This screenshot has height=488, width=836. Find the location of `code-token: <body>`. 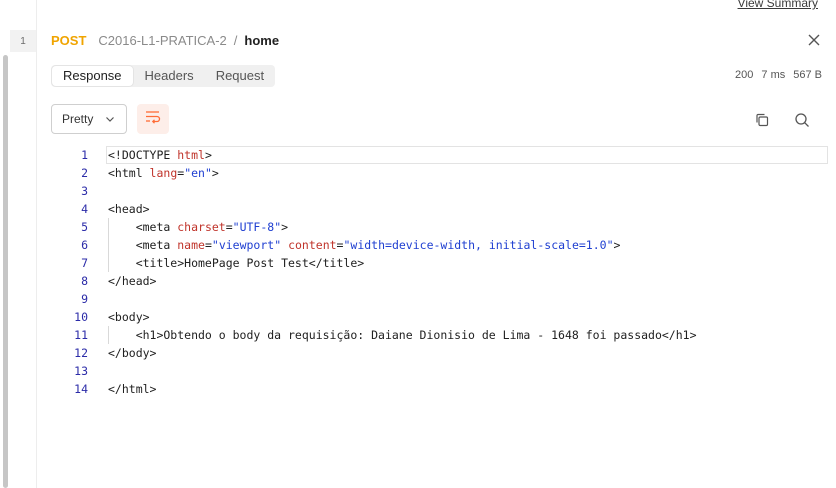

code-token: <body> is located at coordinates (129, 317).